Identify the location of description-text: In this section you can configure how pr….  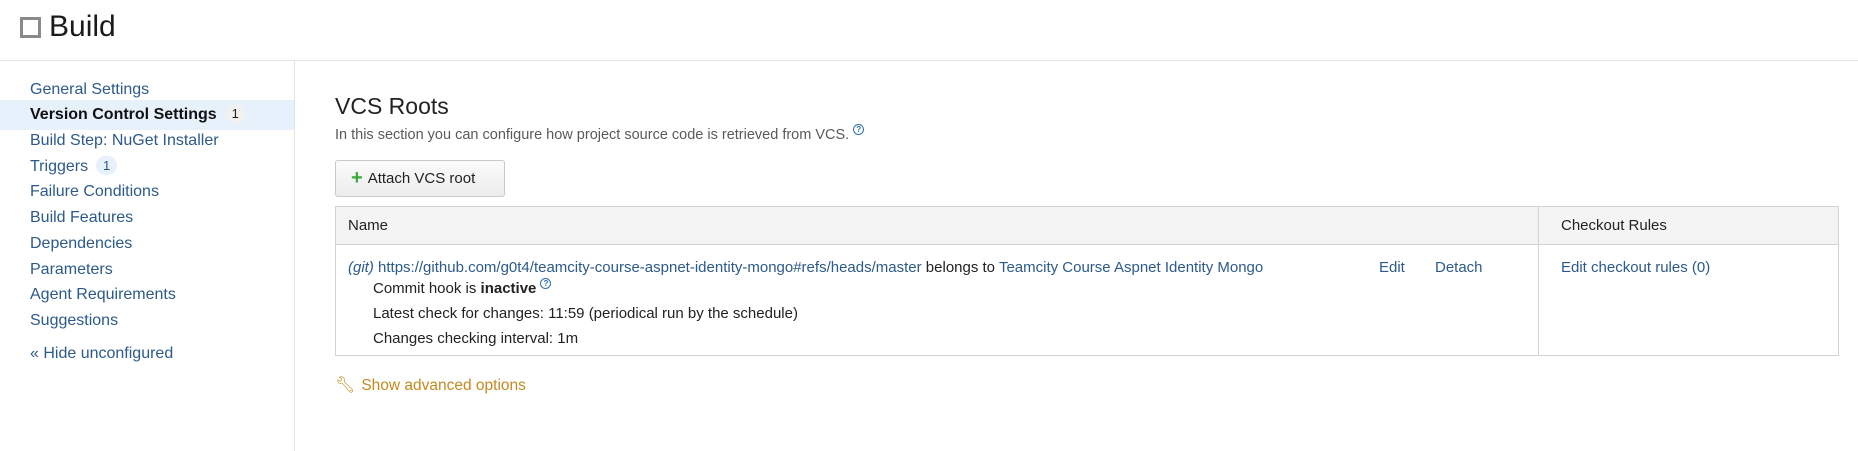
(592, 135).